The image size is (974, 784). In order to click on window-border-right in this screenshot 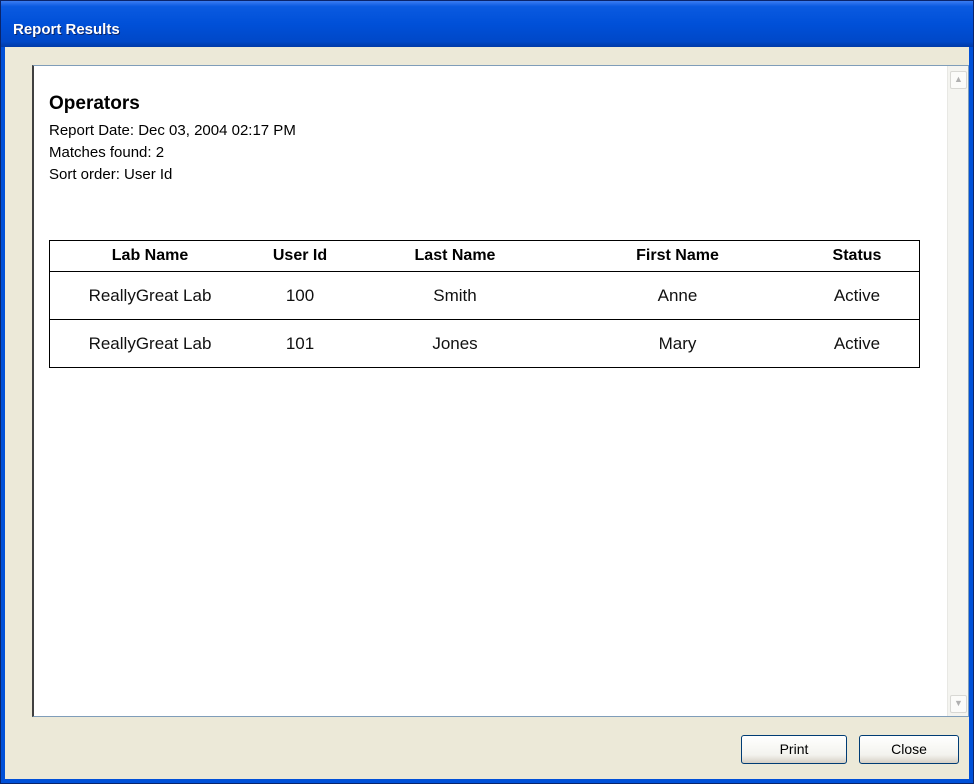, I will do `click(971, 415)`.